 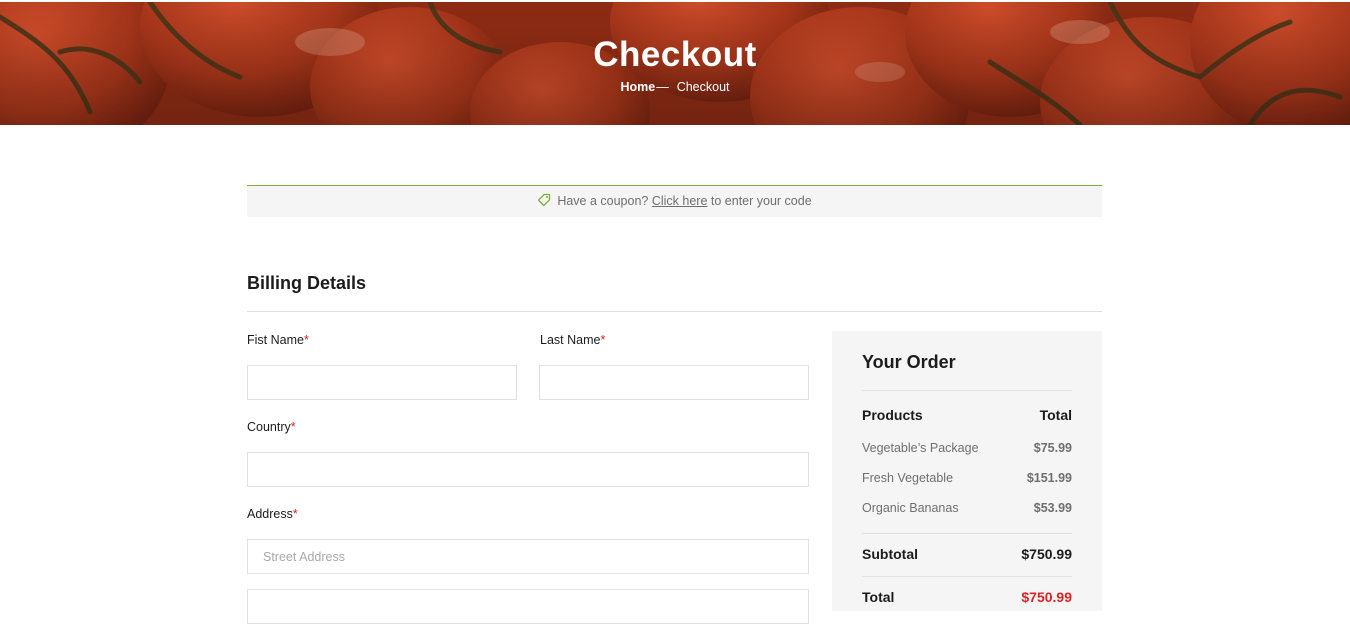 What do you see at coordinates (878, 597) in the screenshot?
I see `total-label: Total` at bounding box center [878, 597].